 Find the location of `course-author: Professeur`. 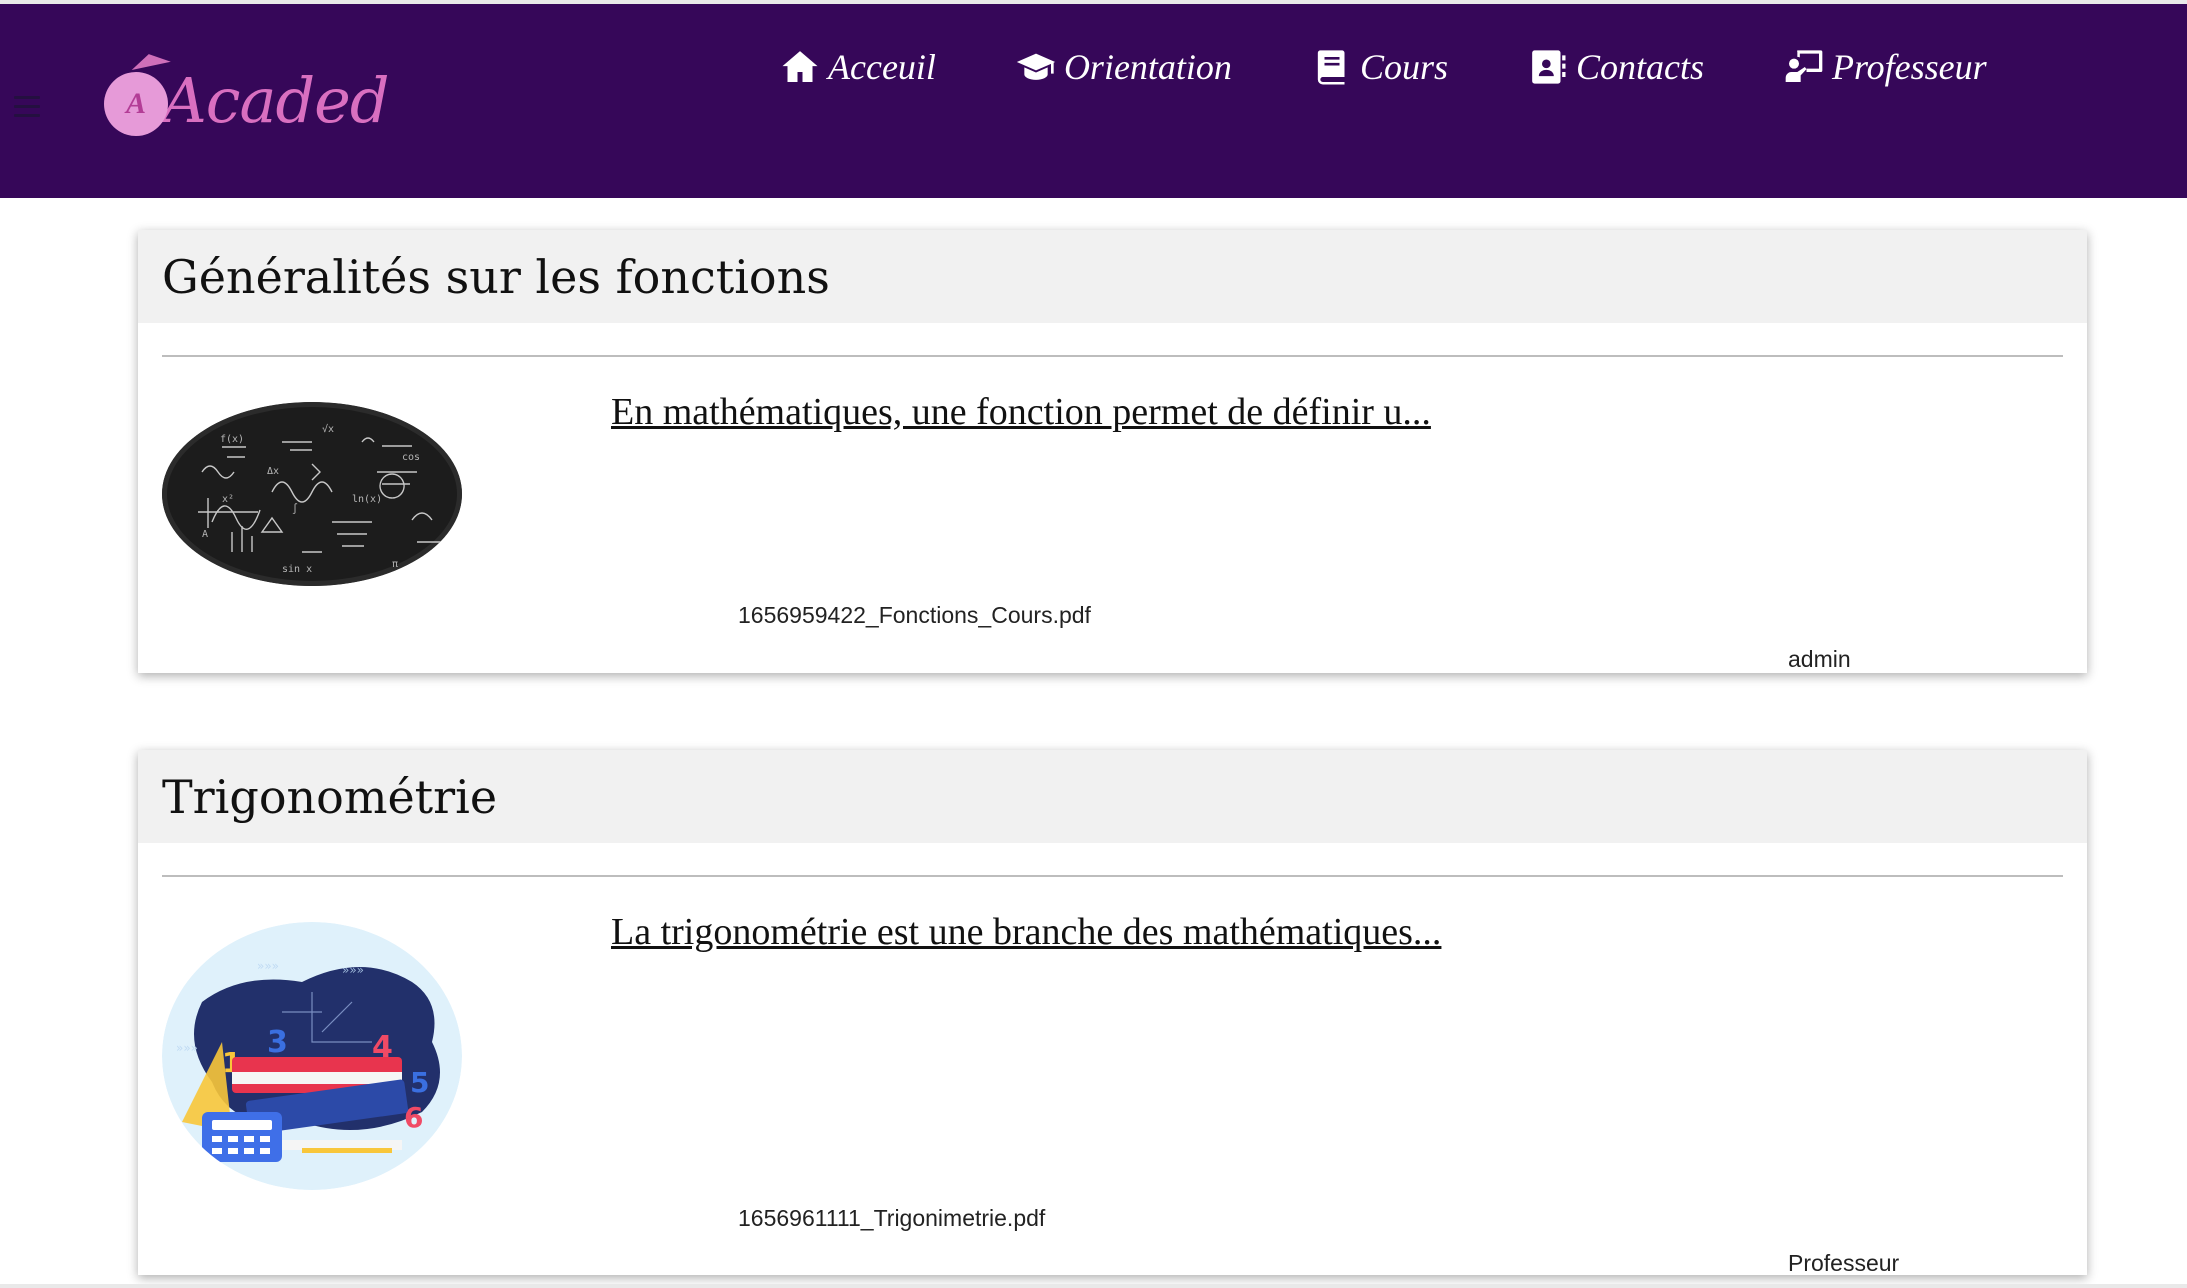

course-author: Professeur is located at coordinates (1844, 1263).